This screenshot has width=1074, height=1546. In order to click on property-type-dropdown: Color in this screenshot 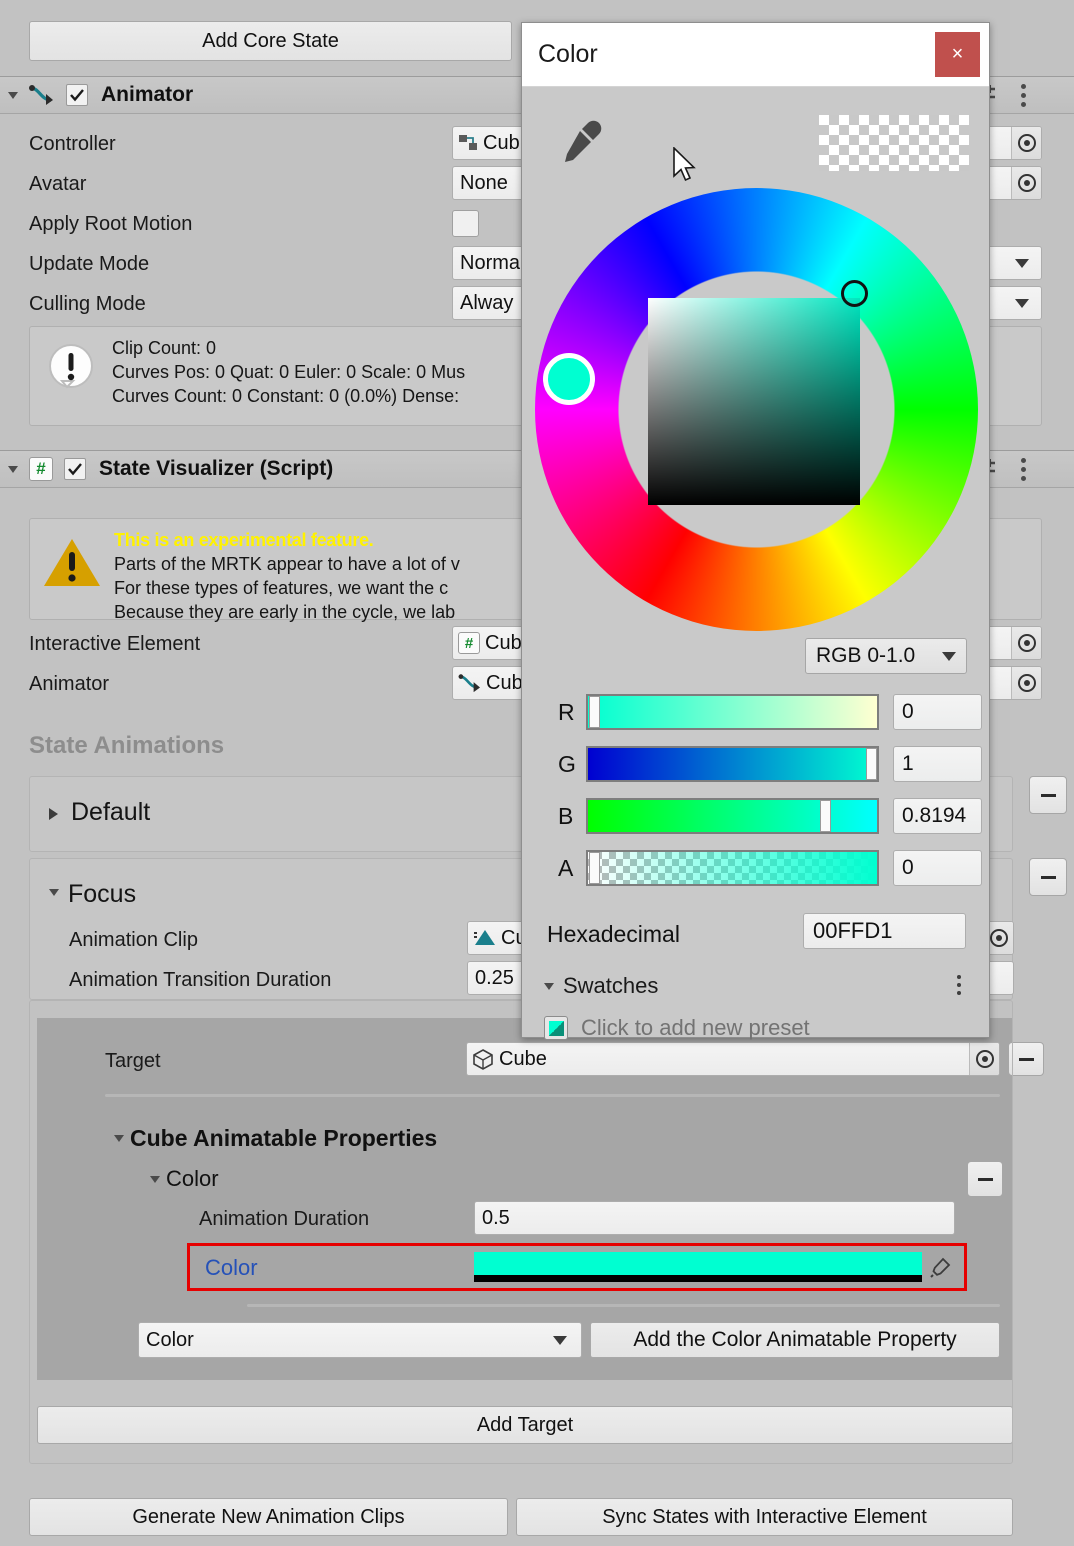, I will do `click(360, 1340)`.